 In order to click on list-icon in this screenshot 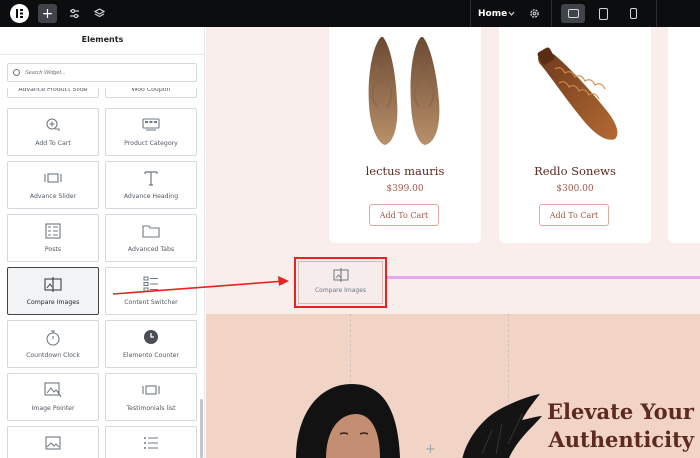, I will do `click(151, 443)`.